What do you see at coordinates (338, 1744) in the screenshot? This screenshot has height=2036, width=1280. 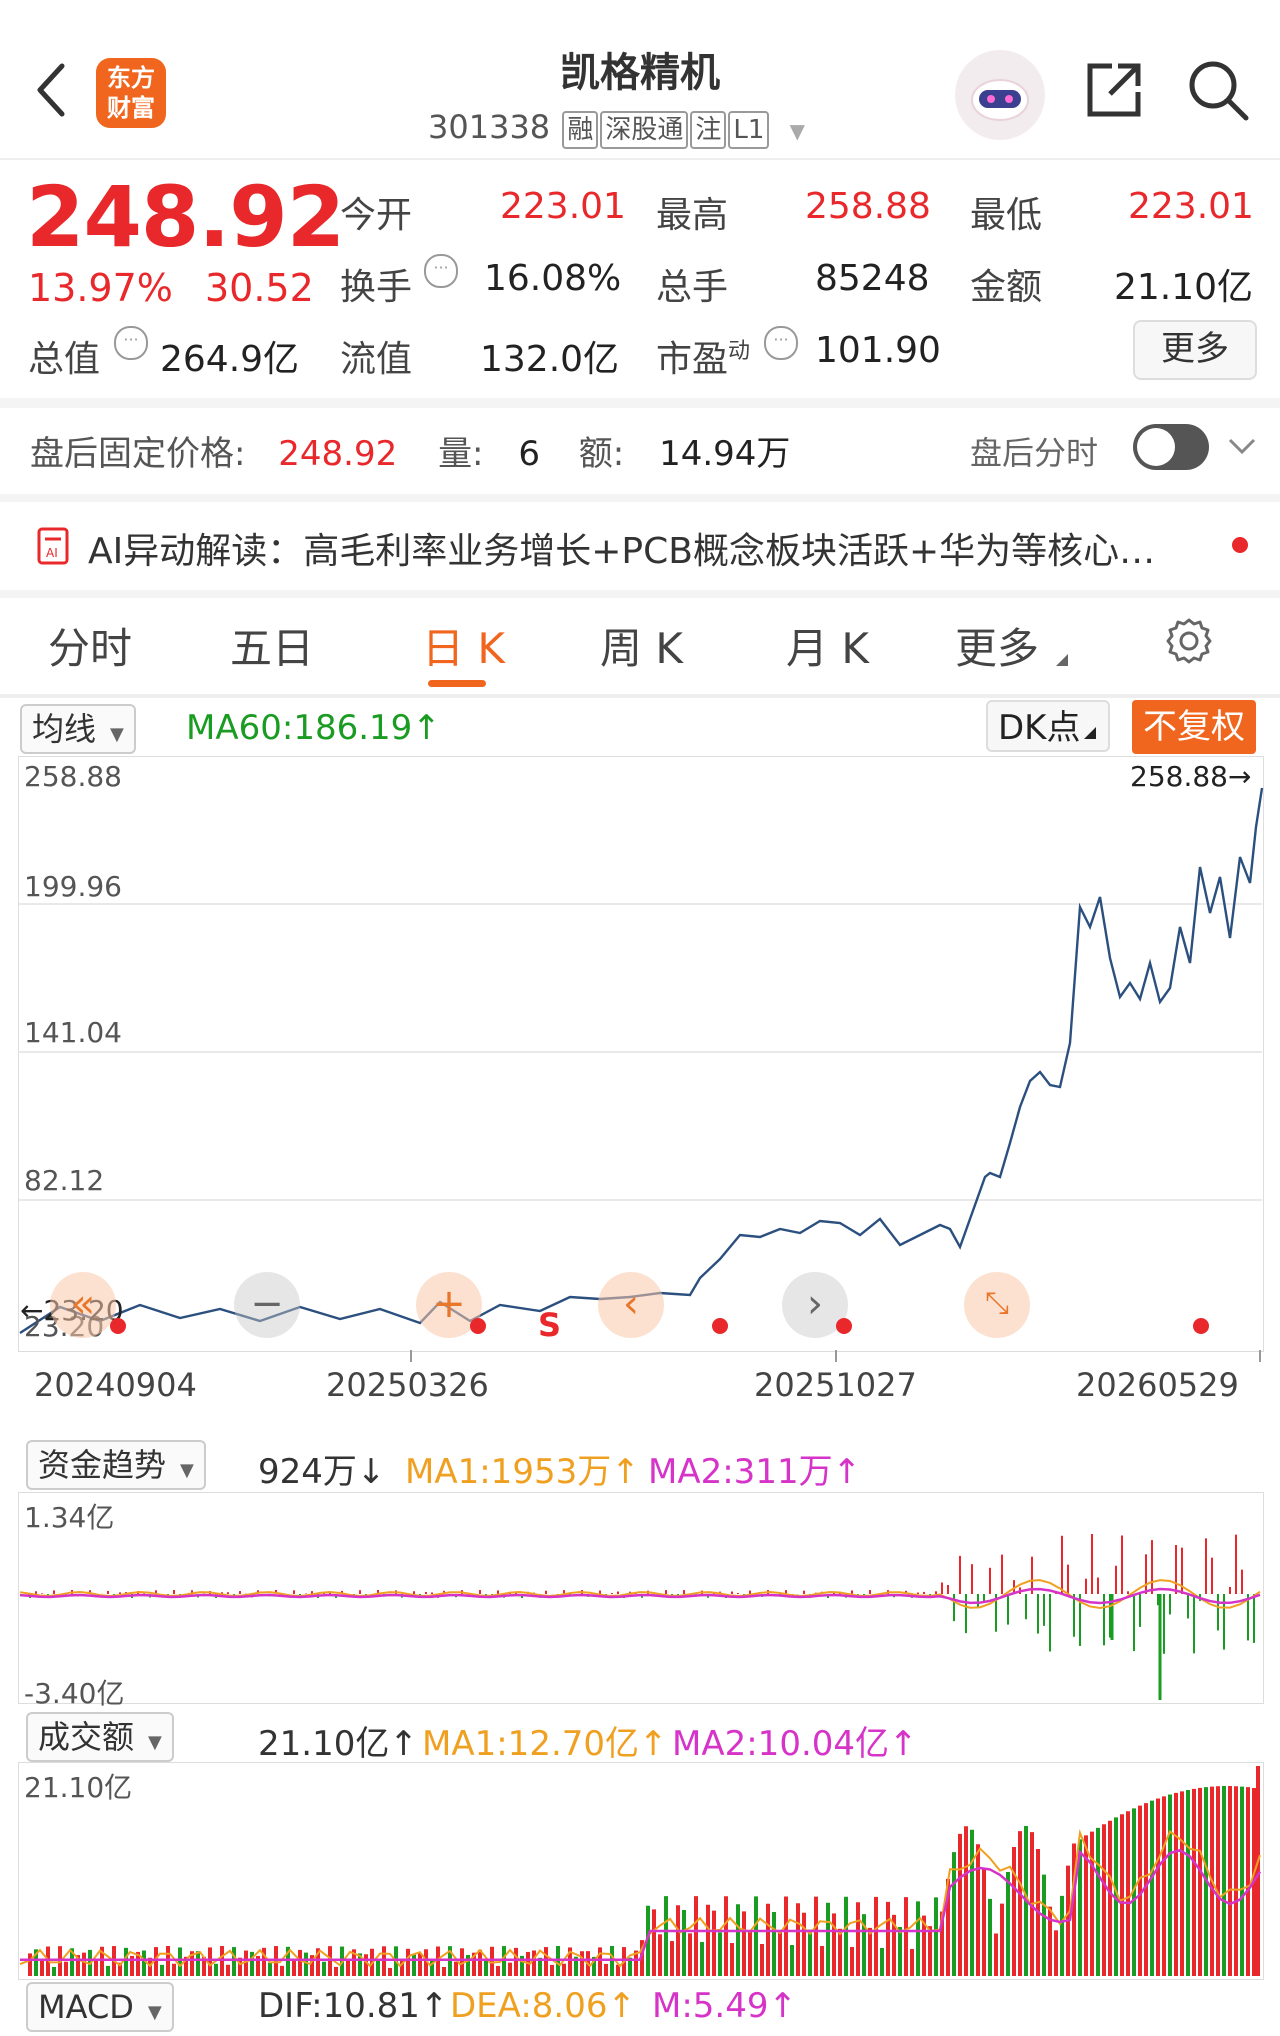 I see `turnover-value: 21.10亿↑` at bounding box center [338, 1744].